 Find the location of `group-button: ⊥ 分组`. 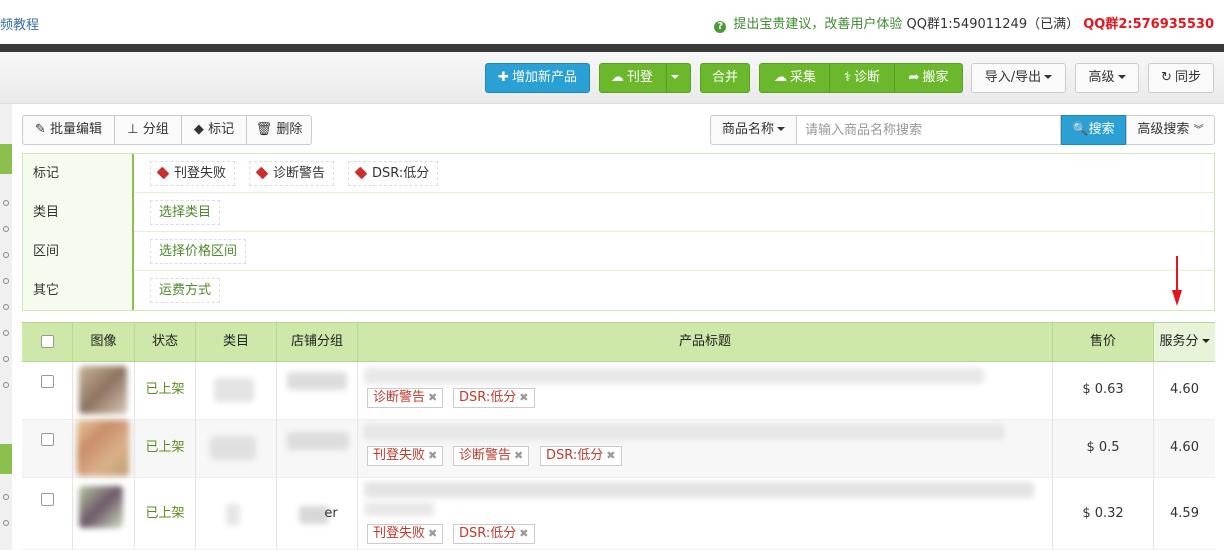

group-button: ⊥ 分组 is located at coordinates (148, 130).